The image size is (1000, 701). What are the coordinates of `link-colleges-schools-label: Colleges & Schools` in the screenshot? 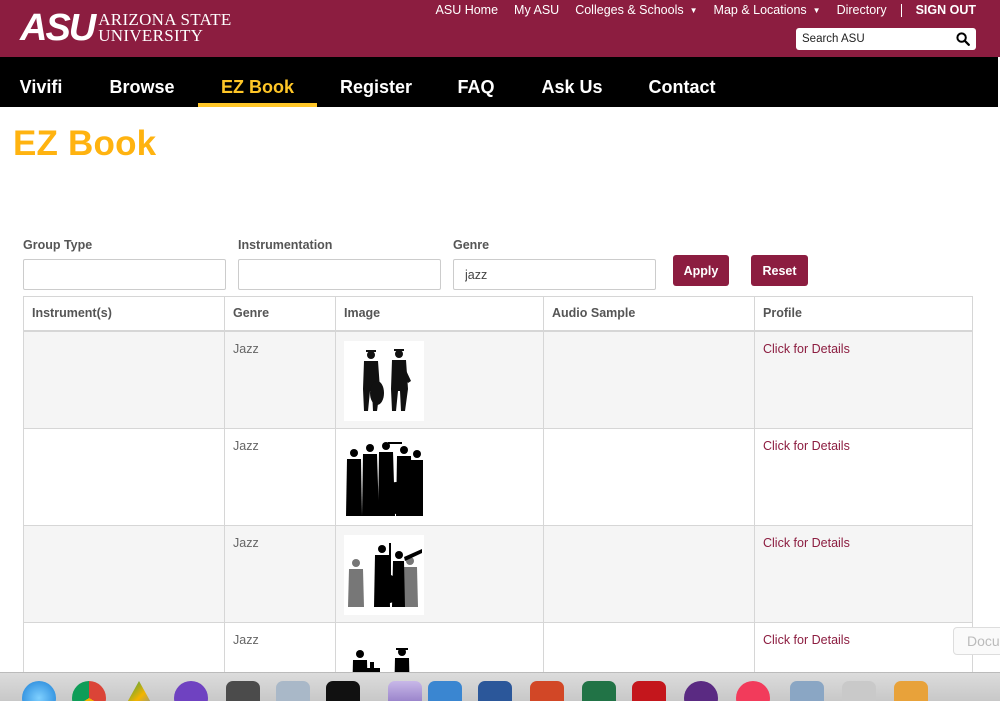 It's located at (629, 10).